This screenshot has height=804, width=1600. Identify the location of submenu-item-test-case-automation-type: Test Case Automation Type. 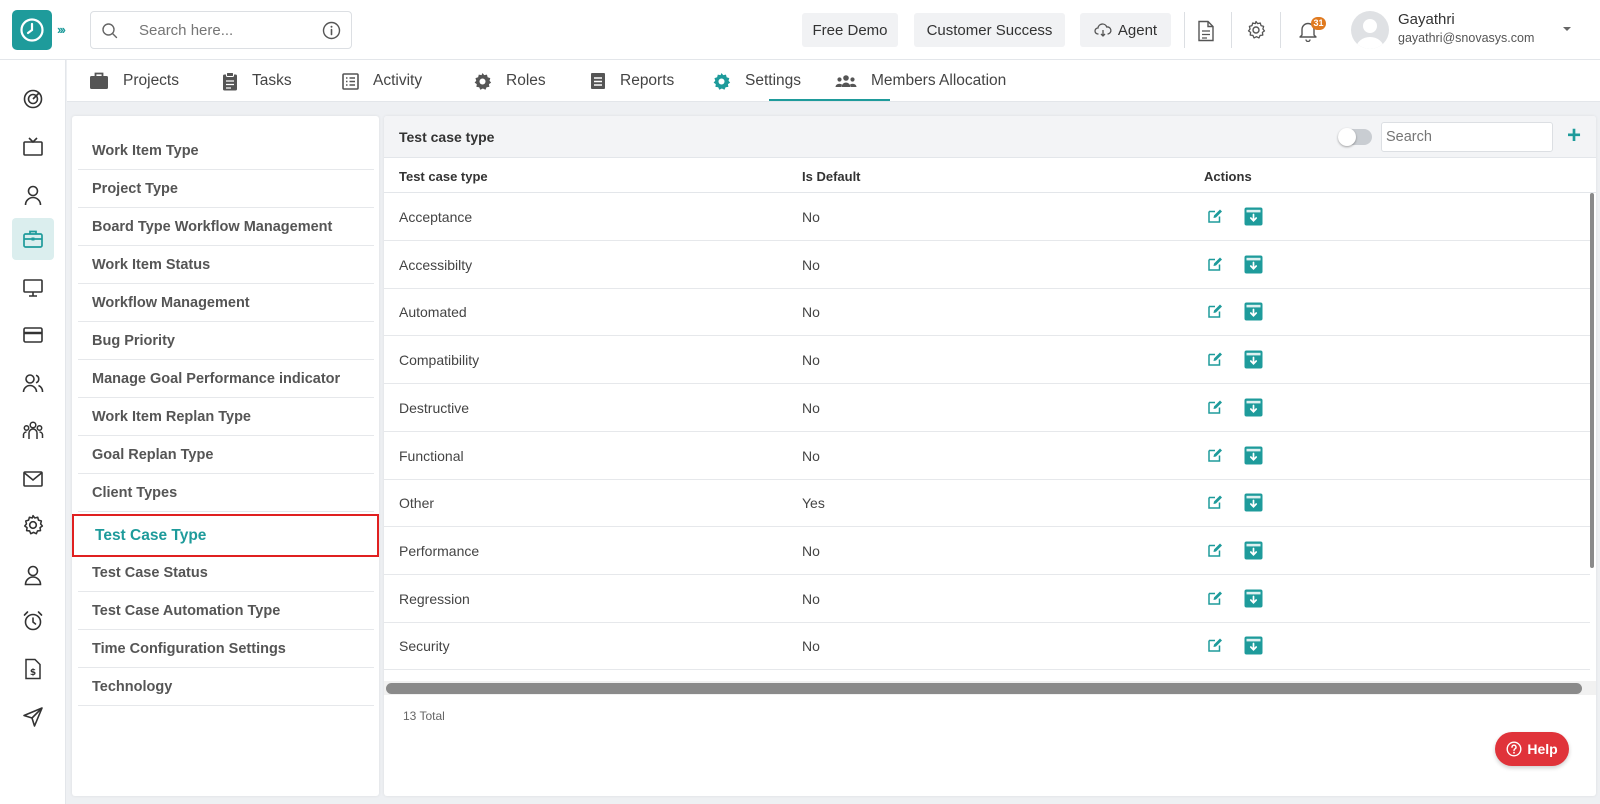
(226, 611).